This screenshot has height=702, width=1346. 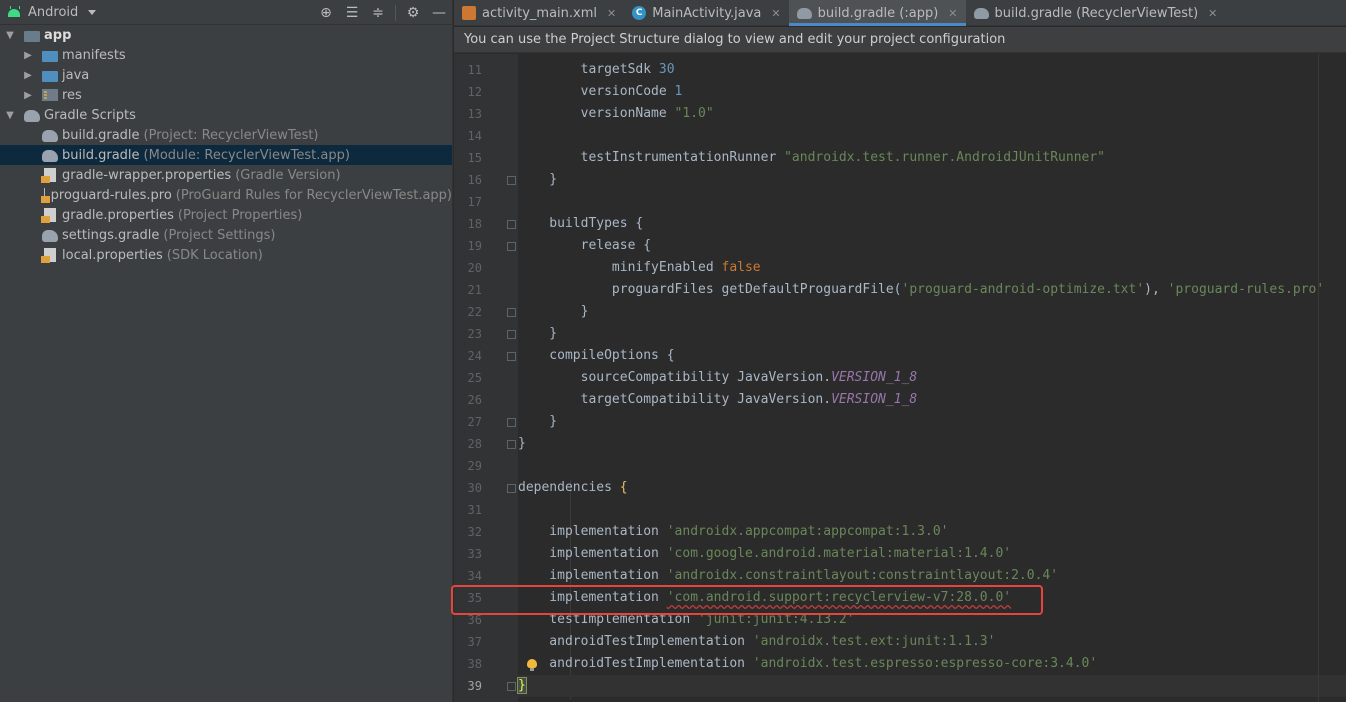 I want to click on line-number: 16, so click(x=474, y=180).